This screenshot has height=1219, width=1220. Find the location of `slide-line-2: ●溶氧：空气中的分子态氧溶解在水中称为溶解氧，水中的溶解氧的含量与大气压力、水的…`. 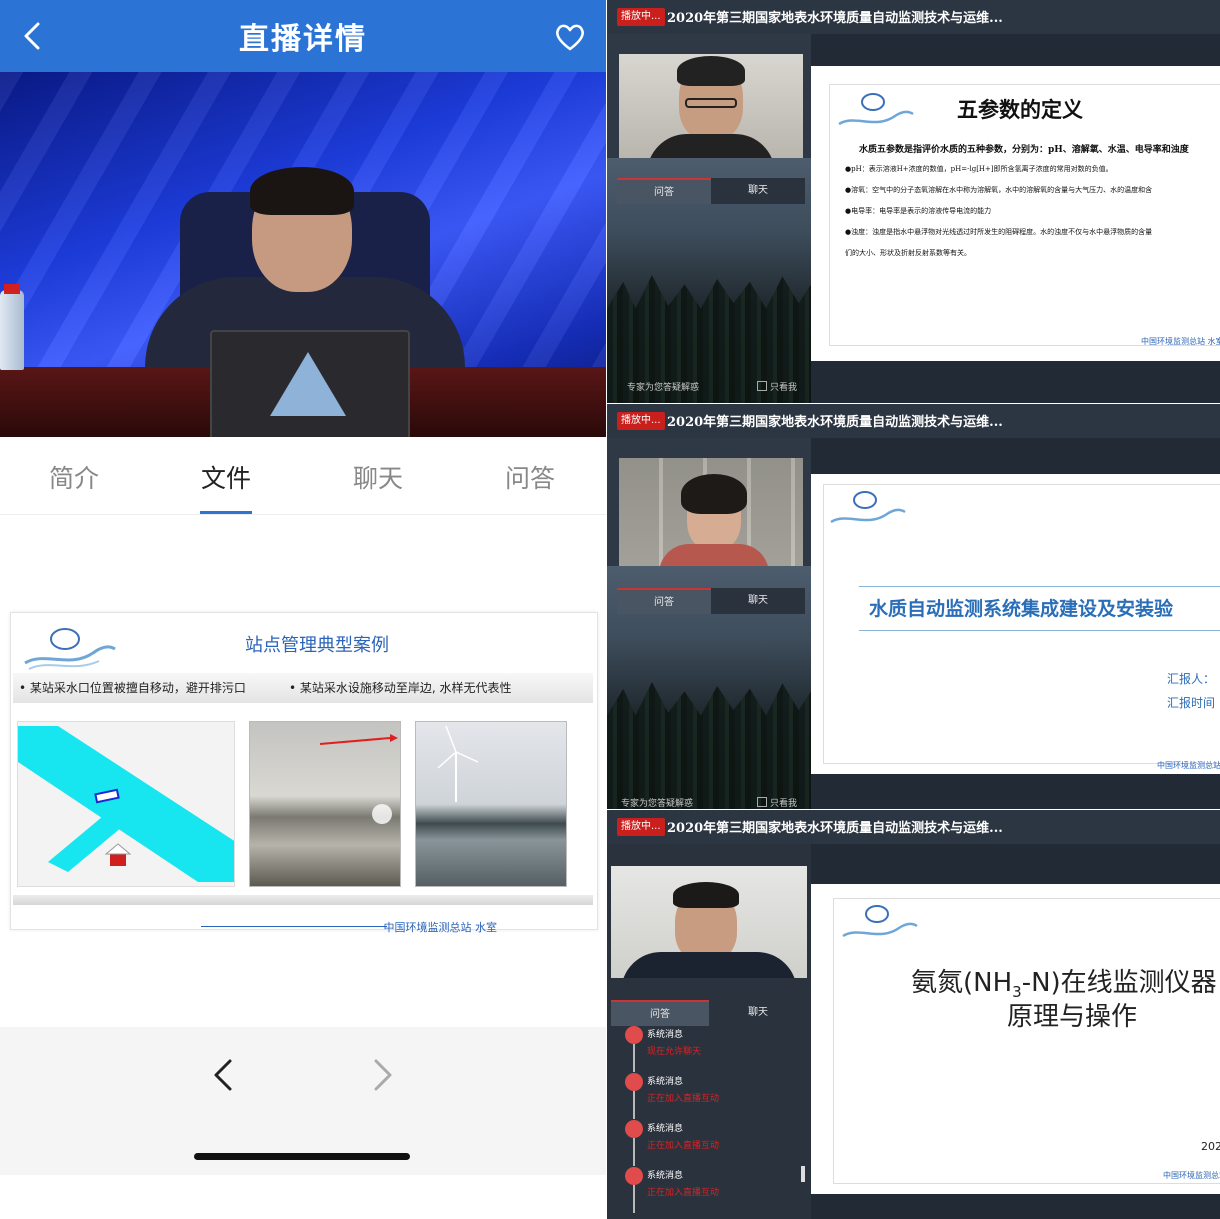

slide-line-2: ●溶氧：空气中的分子态氧溶解在水中称为溶解氧，水中的溶解氧的含量与大气压力、水的… is located at coordinates (999, 190).